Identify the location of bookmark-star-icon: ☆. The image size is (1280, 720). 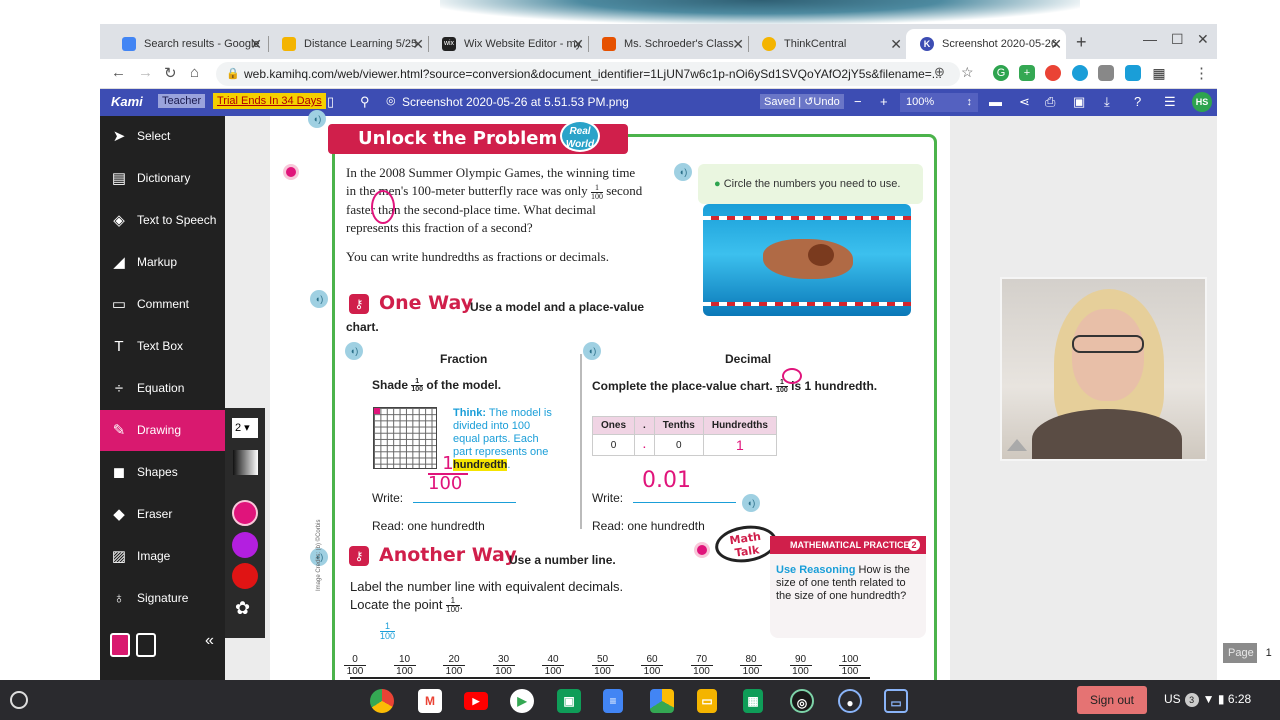
(967, 72).